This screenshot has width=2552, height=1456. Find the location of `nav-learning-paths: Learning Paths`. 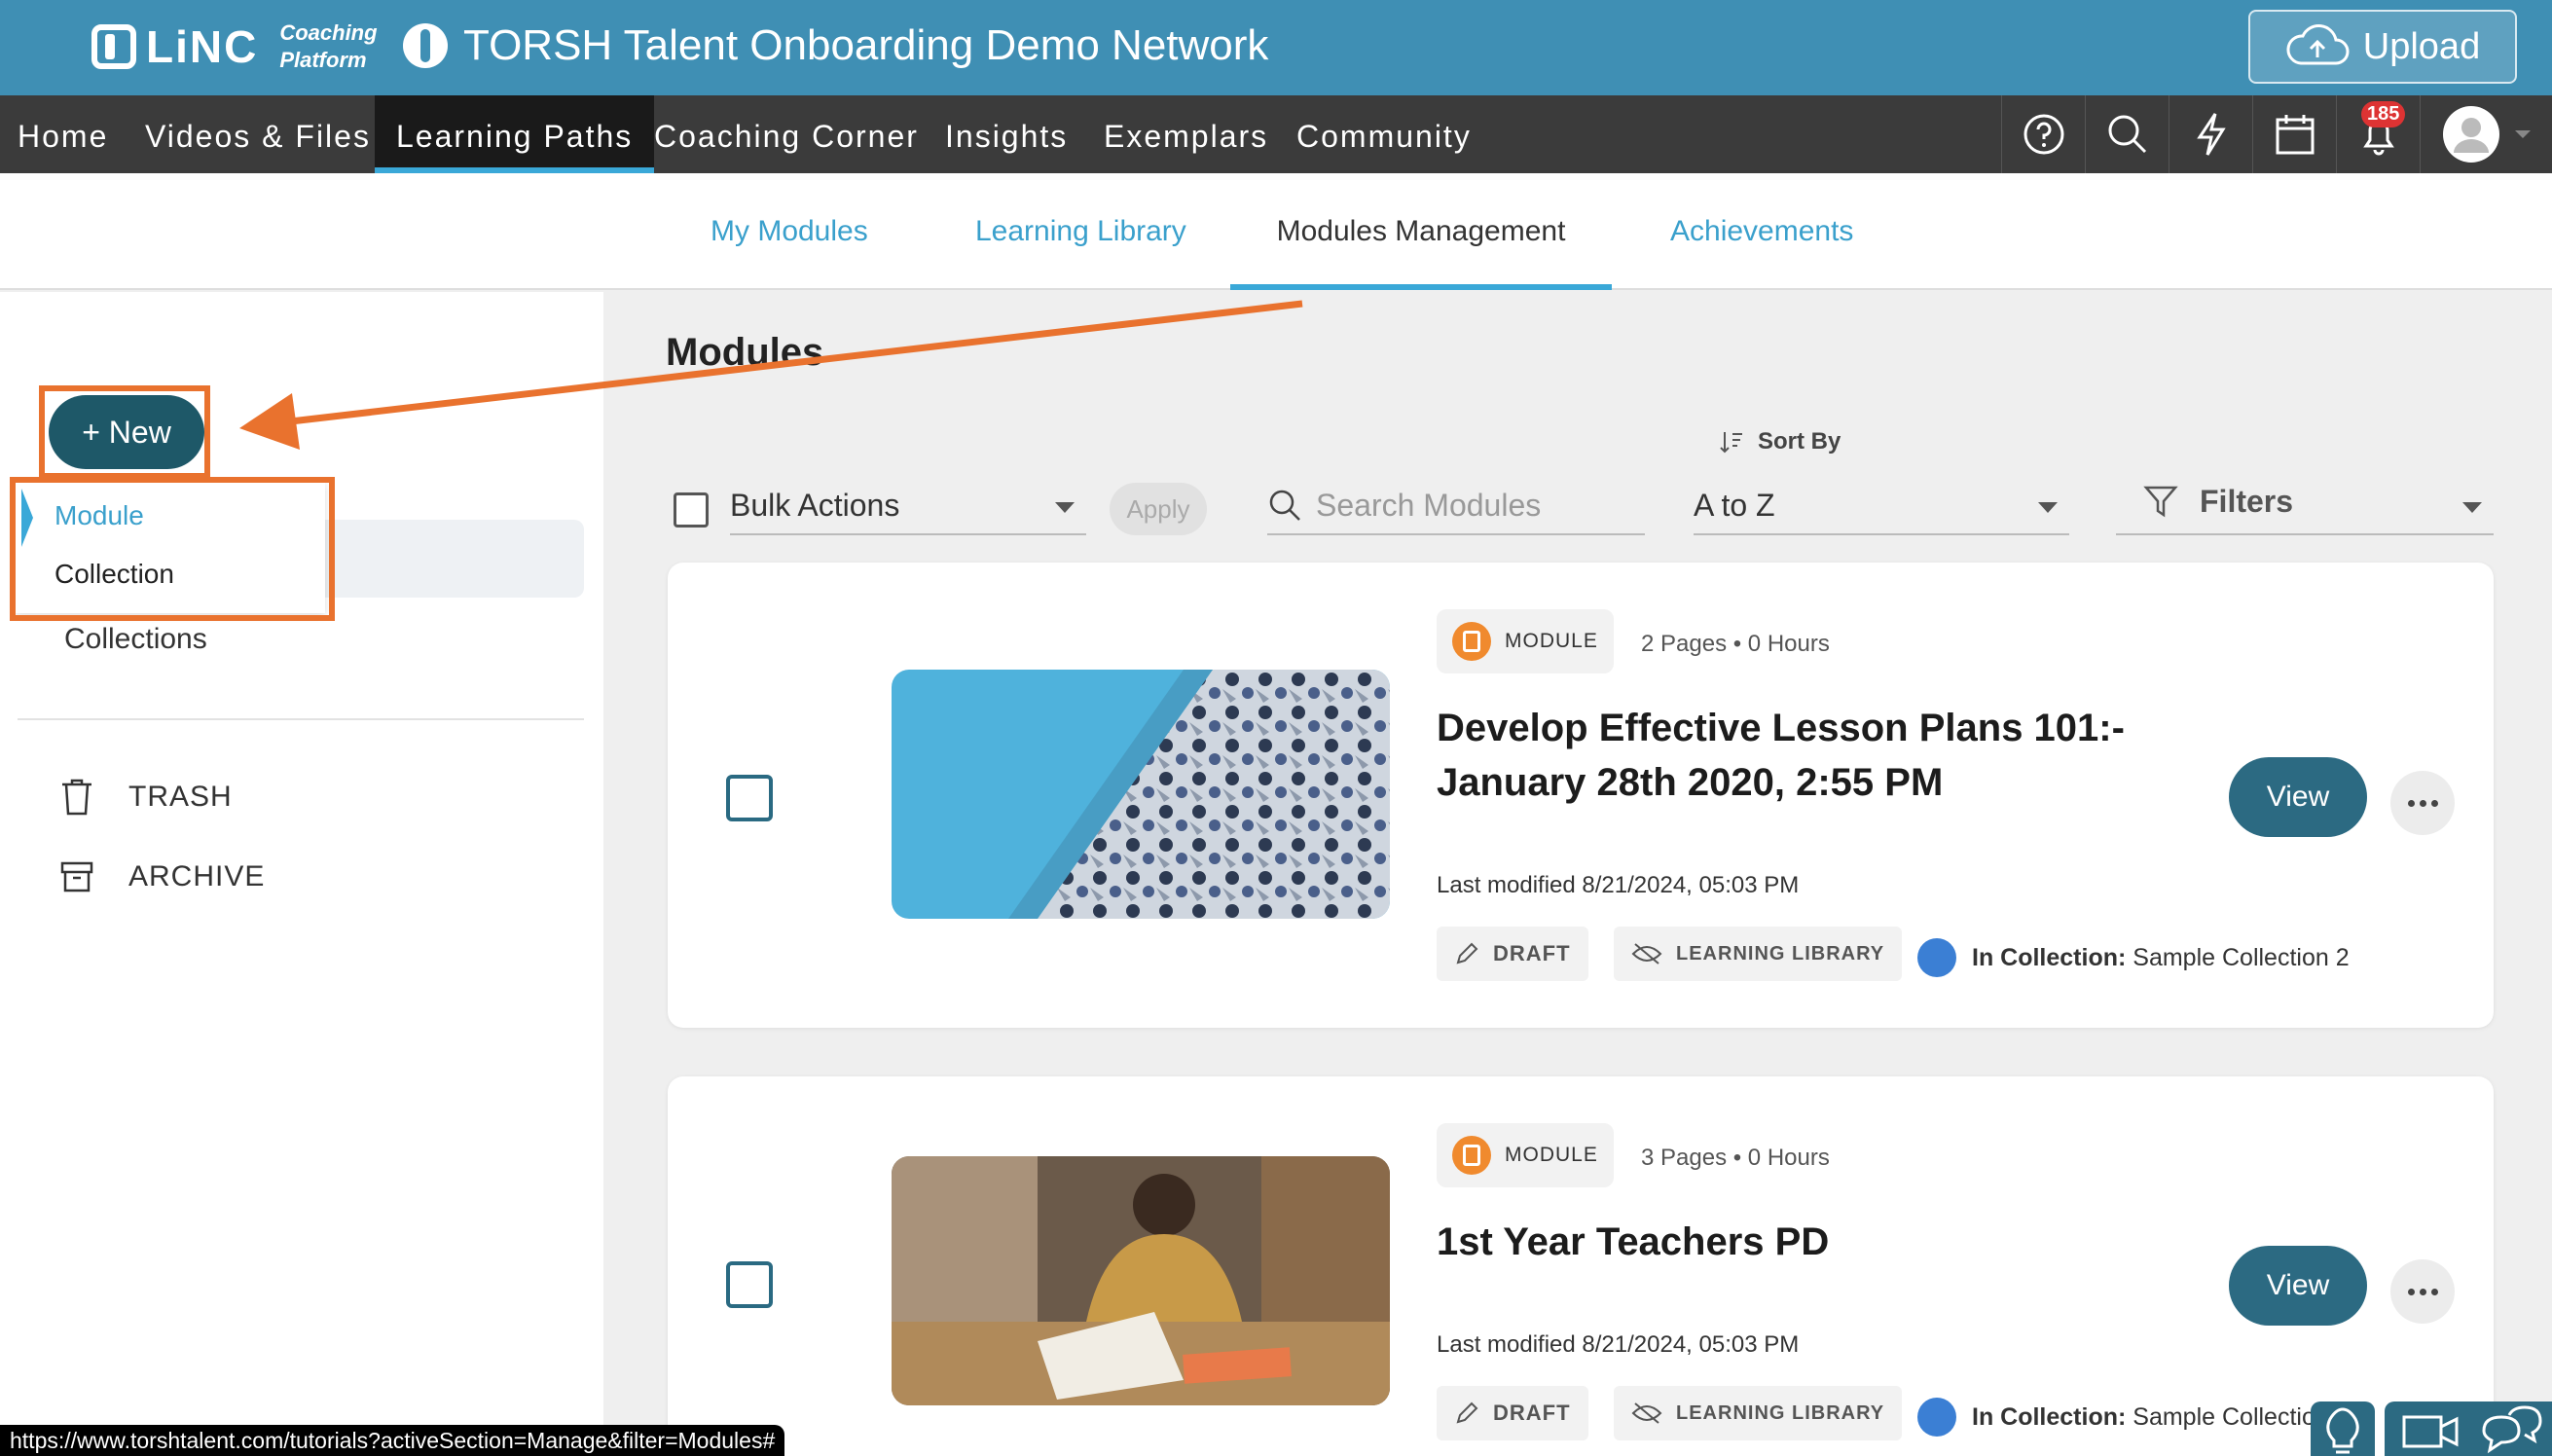

nav-learning-paths: Learning Paths is located at coordinates (515, 134).